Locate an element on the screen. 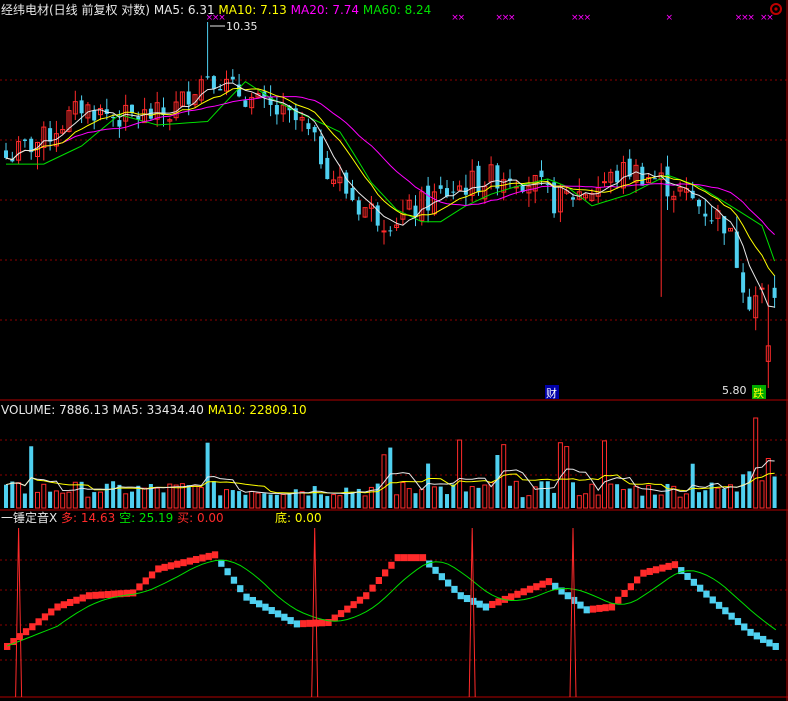 The width and height of the screenshot is (788, 701). indicator-legend: 一锤定音X 多: 14.63 空: 25.19 买: 0.00 is located at coordinates (112, 517).